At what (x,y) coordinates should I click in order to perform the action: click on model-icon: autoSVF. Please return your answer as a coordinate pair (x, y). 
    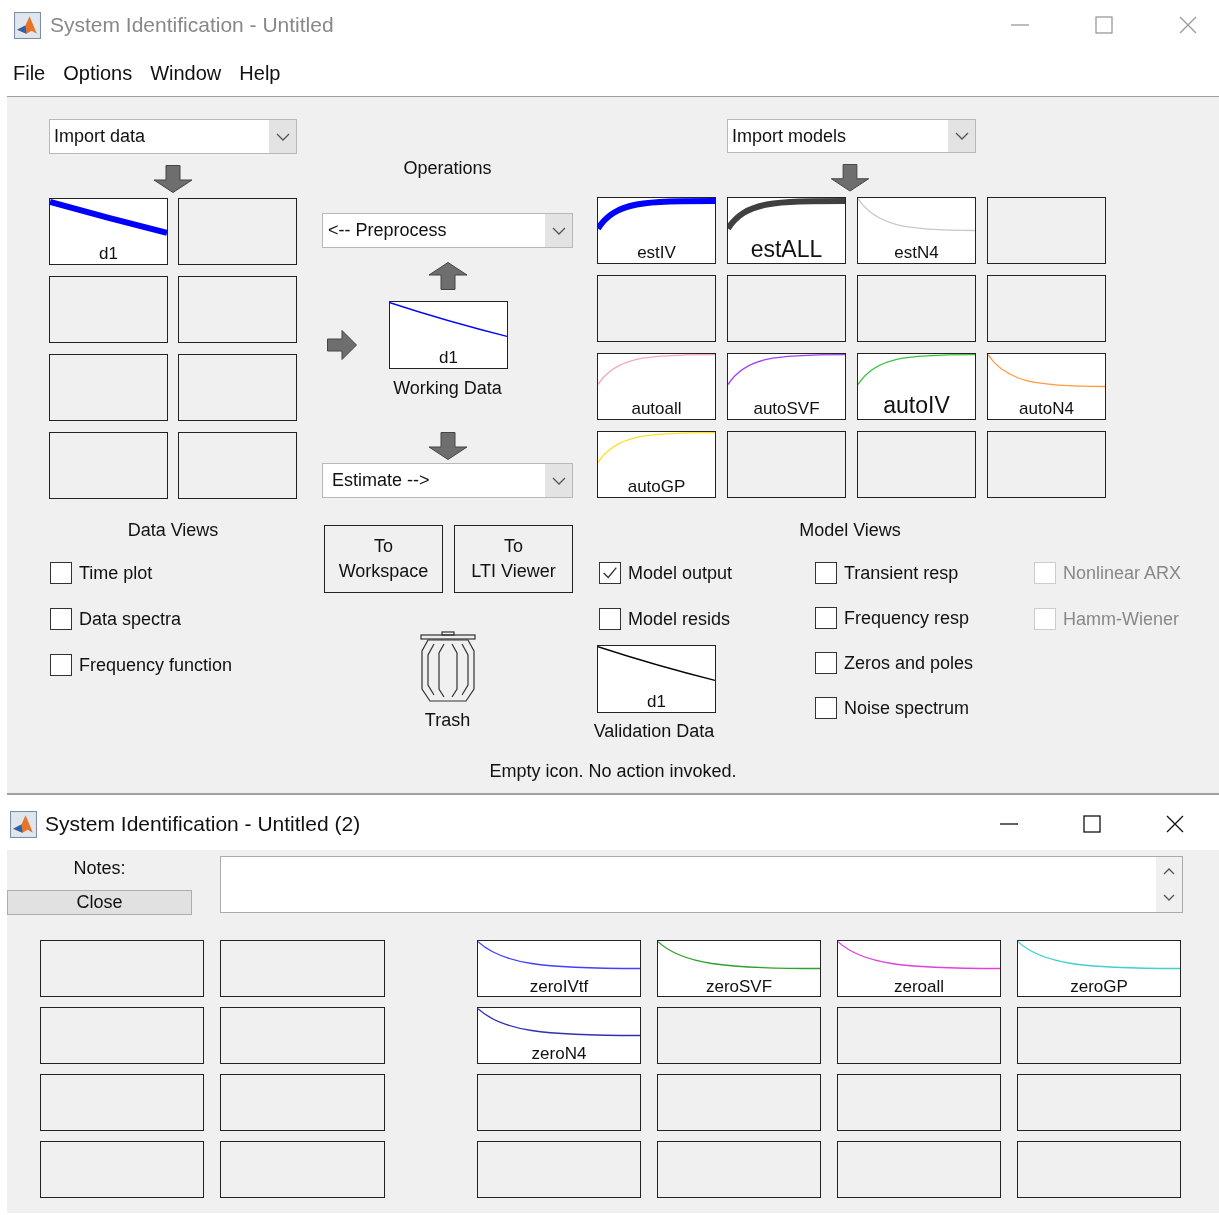
    Looking at the image, I should click on (786, 386).